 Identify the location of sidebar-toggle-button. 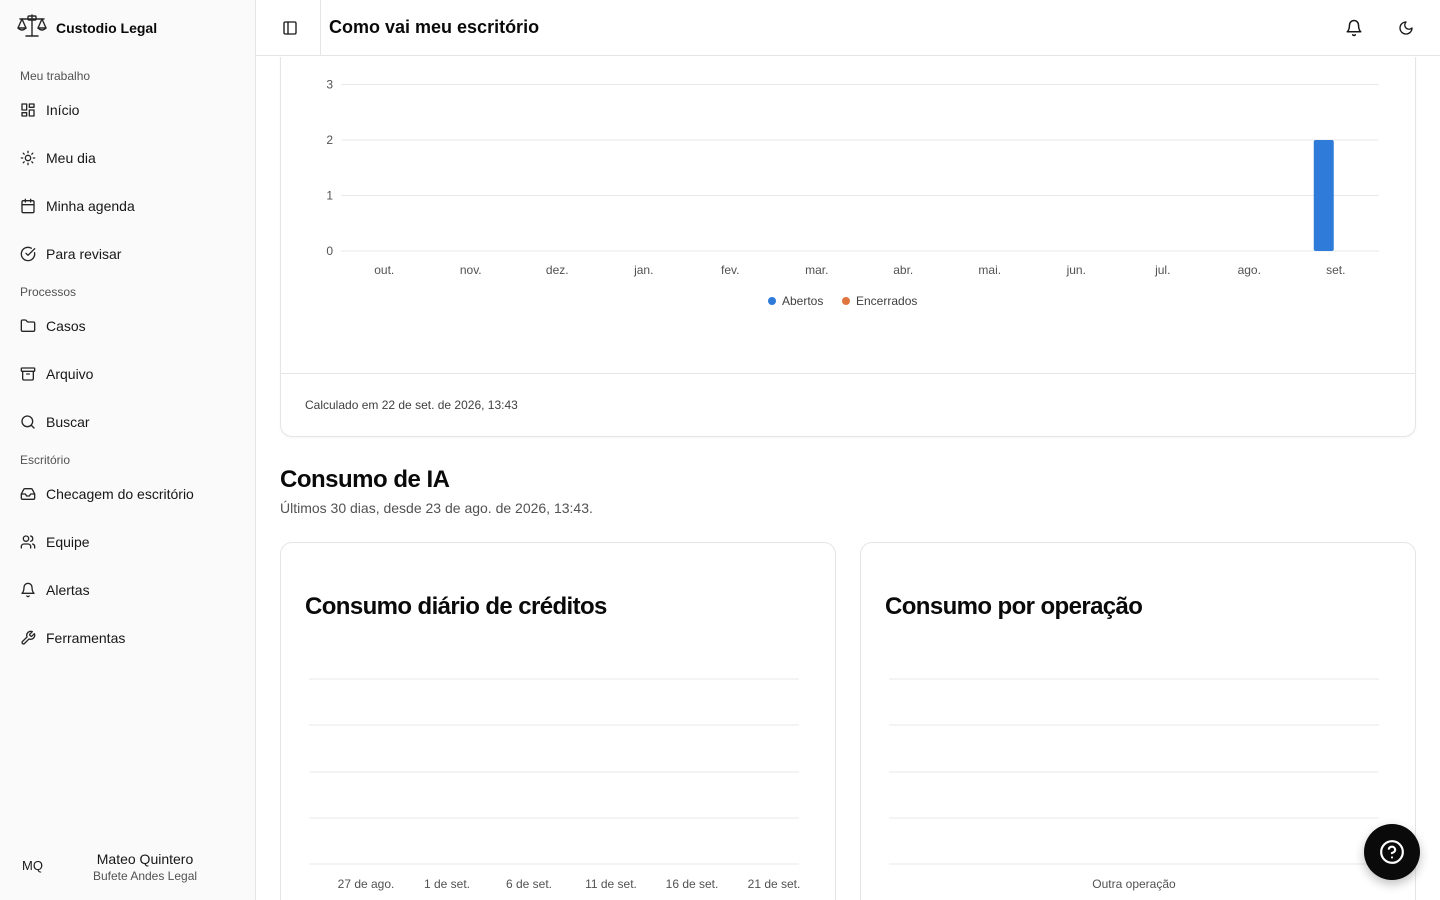
(290, 28).